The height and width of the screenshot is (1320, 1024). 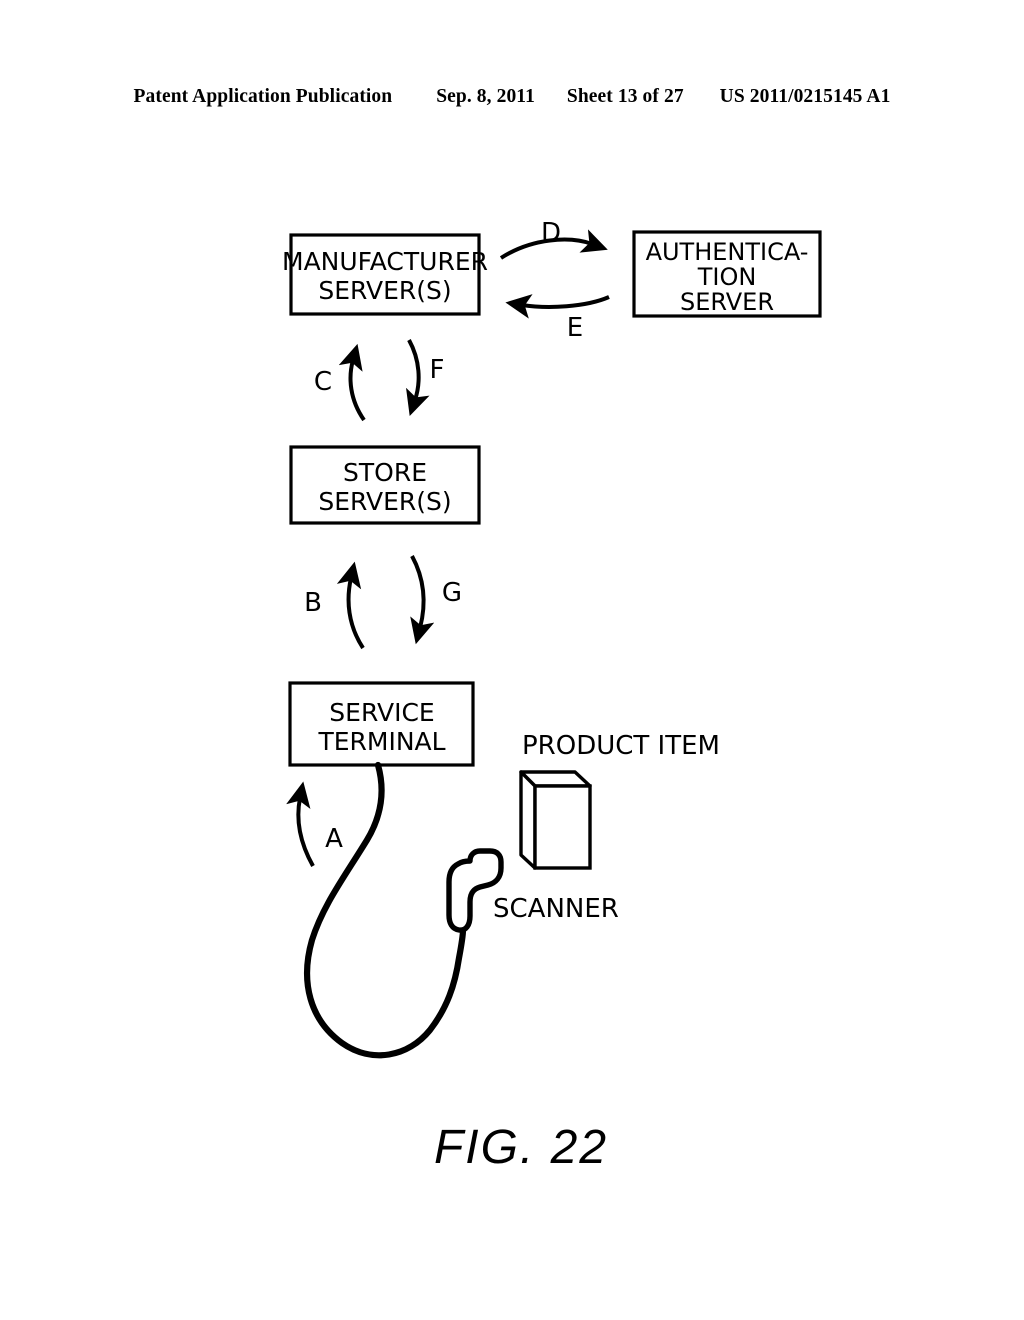 What do you see at coordinates (385, 472) in the screenshot?
I see `store-server-label-line-1: STORE` at bounding box center [385, 472].